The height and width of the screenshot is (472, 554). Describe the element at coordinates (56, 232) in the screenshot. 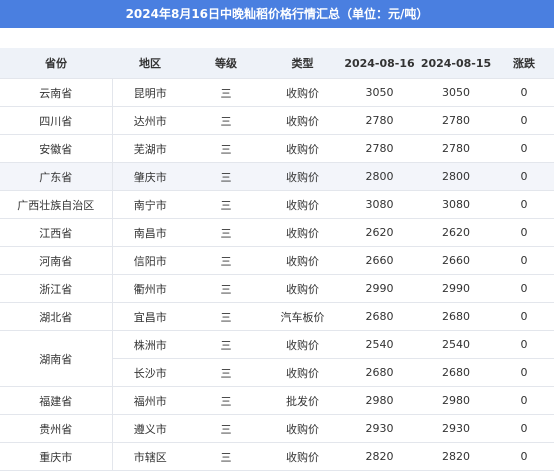

I see `cell-province: 江西省` at that location.